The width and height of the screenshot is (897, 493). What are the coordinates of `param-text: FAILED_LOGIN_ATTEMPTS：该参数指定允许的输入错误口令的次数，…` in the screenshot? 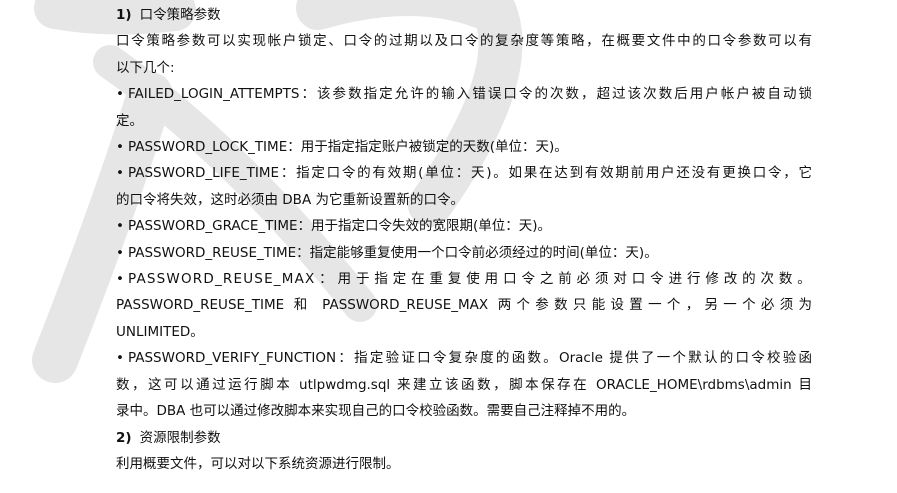 It's located at (469, 94).